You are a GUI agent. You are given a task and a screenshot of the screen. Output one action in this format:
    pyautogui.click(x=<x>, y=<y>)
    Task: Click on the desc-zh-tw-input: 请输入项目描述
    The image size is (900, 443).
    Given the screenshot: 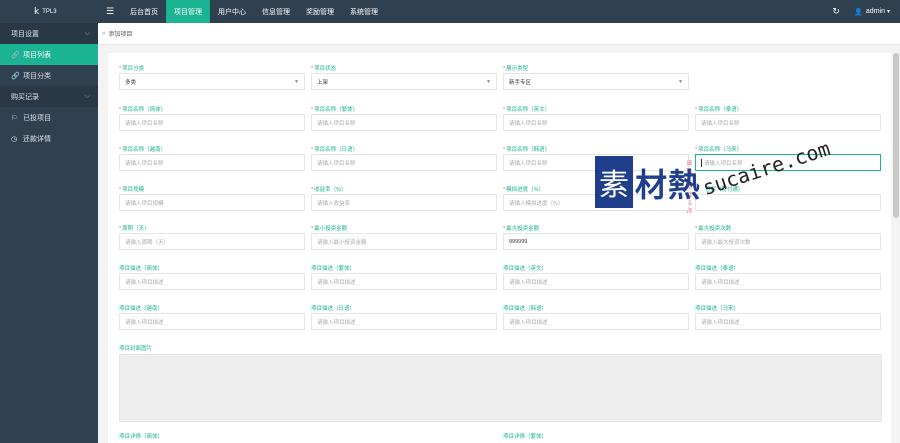 What is the action you would take?
    pyautogui.click(x=404, y=281)
    